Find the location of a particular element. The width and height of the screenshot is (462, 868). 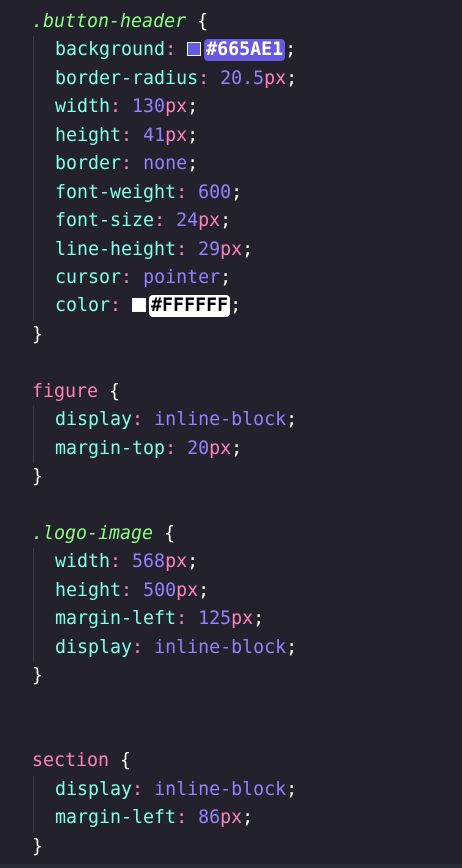

css-number: 600 is located at coordinates (215, 192).